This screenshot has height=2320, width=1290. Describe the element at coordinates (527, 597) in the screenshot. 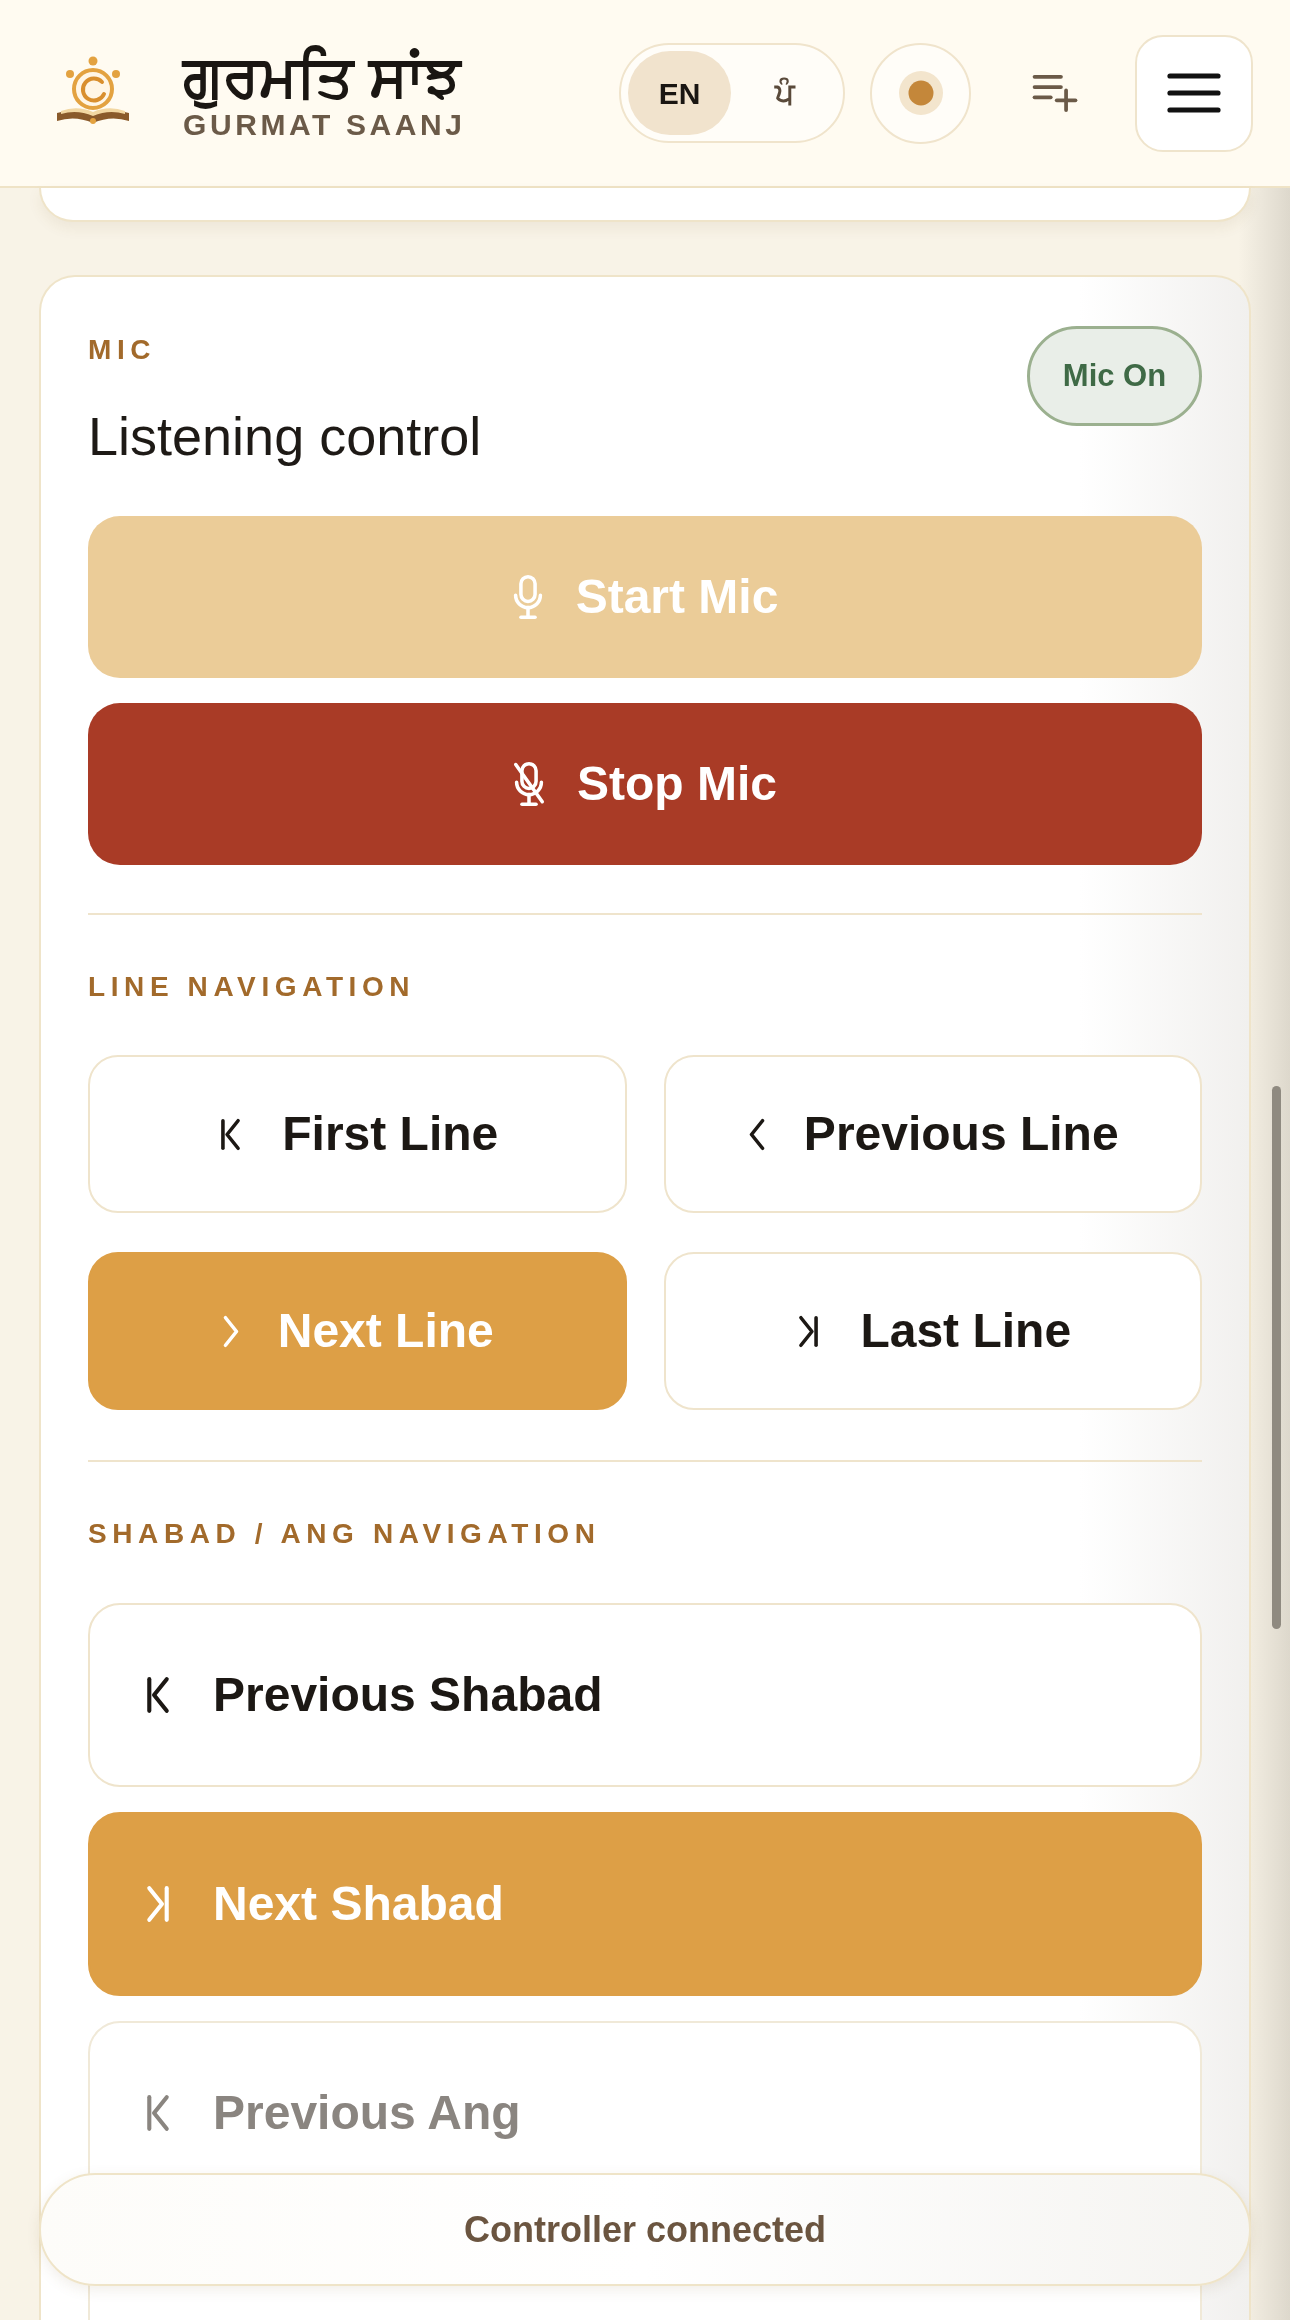

I see `mic-icon` at that location.